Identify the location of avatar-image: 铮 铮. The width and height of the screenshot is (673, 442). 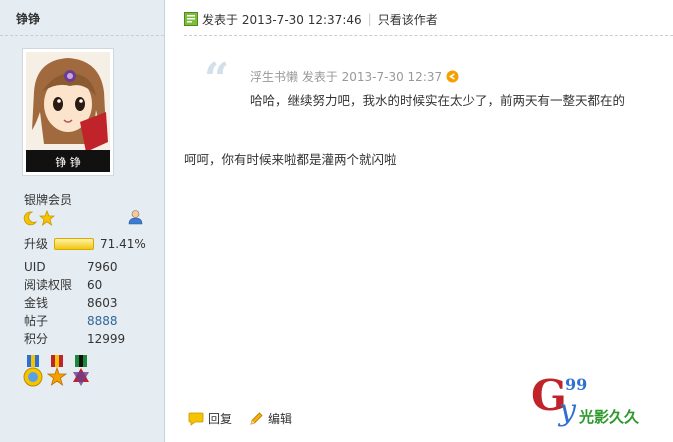
(68, 112).